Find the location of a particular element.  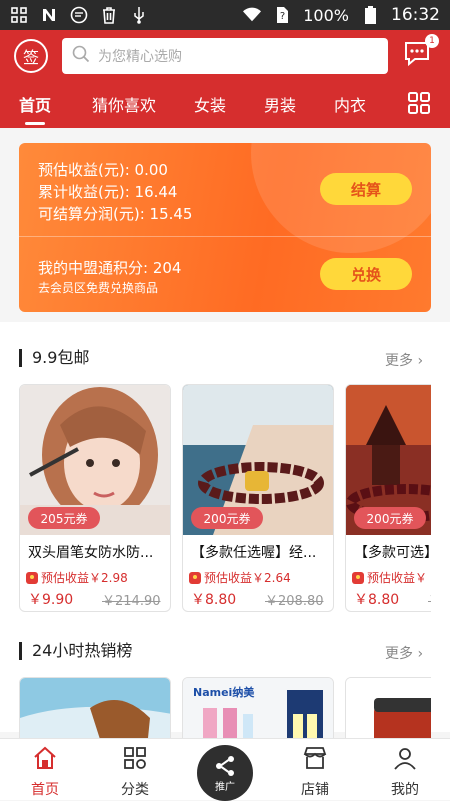

tab-women: 女装 is located at coordinates (210, 104).